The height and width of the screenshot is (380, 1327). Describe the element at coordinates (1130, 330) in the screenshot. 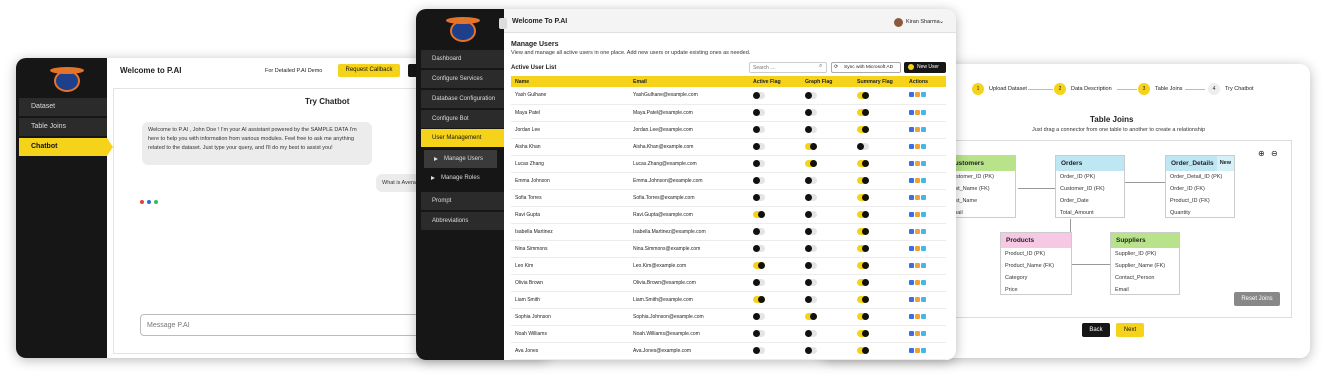

I see `next-button: Next` at that location.